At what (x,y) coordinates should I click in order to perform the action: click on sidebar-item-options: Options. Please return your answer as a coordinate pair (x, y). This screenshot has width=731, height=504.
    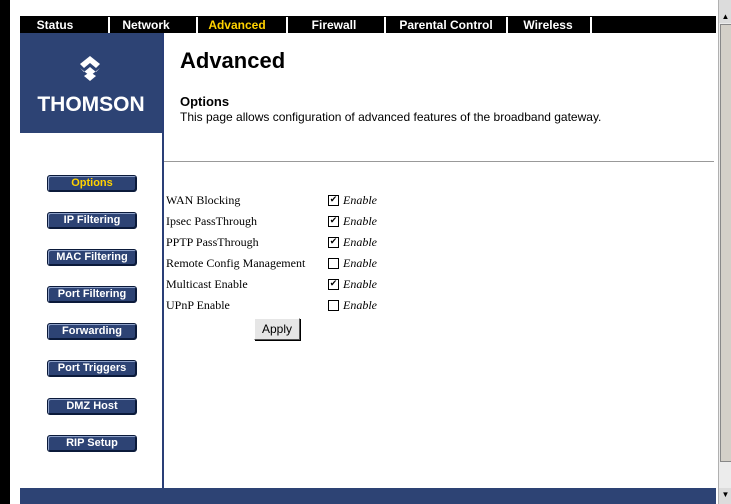
    Looking at the image, I should click on (92, 183).